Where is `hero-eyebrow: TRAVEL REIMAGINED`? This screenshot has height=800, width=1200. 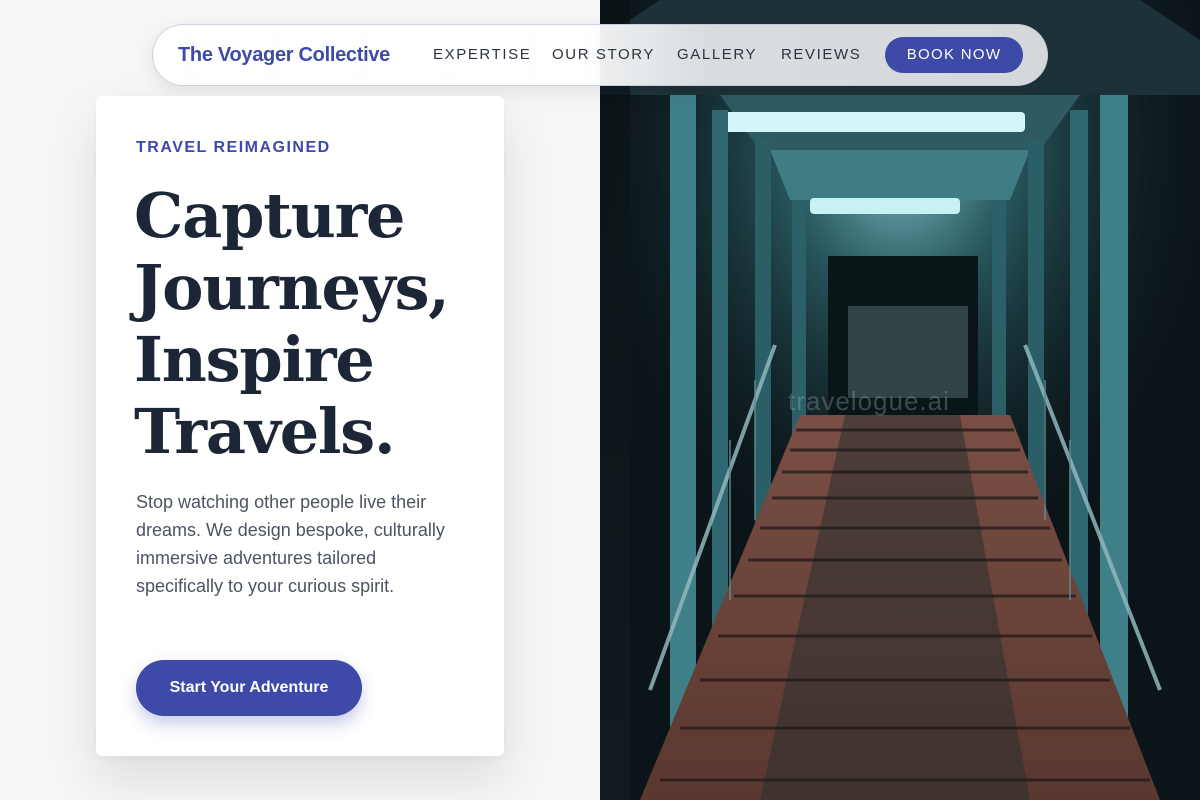 hero-eyebrow: TRAVEL REIMAGINED is located at coordinates (233, 147).